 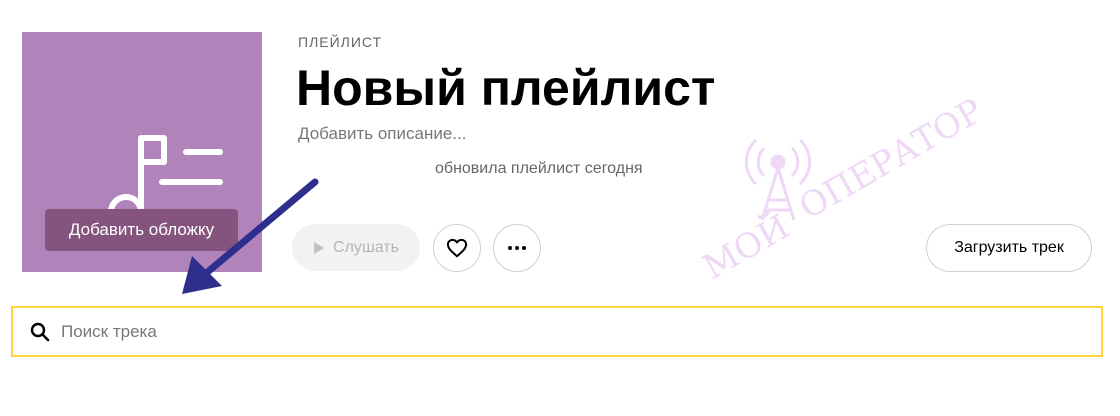 What do you see at coordinates (250, 236) in the screenshot?
I see `annotation-arrow` at bounding box center [250, 236].